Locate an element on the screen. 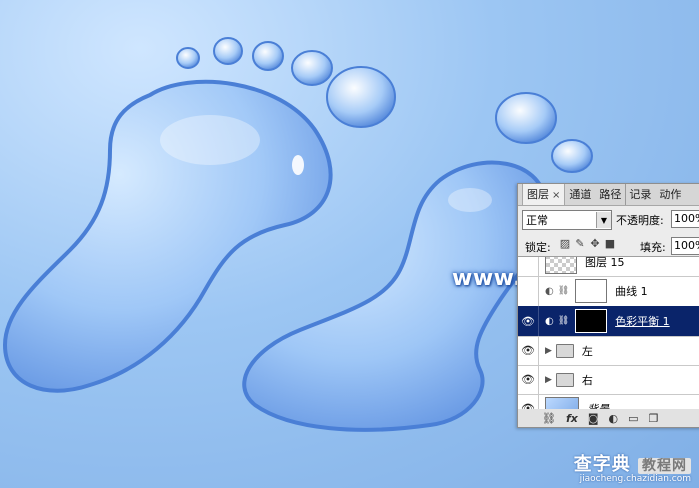 This screenshot has width=699, height=488. new-layer-icon: ❐ is located at coordinates (654, 418).